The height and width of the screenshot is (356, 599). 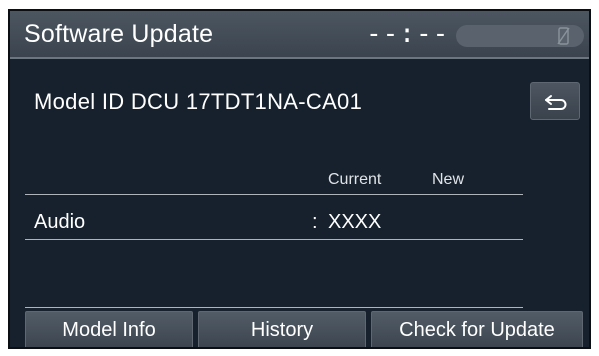 I want to click on row-label-audio: Audio, so click(x=60, y=222).